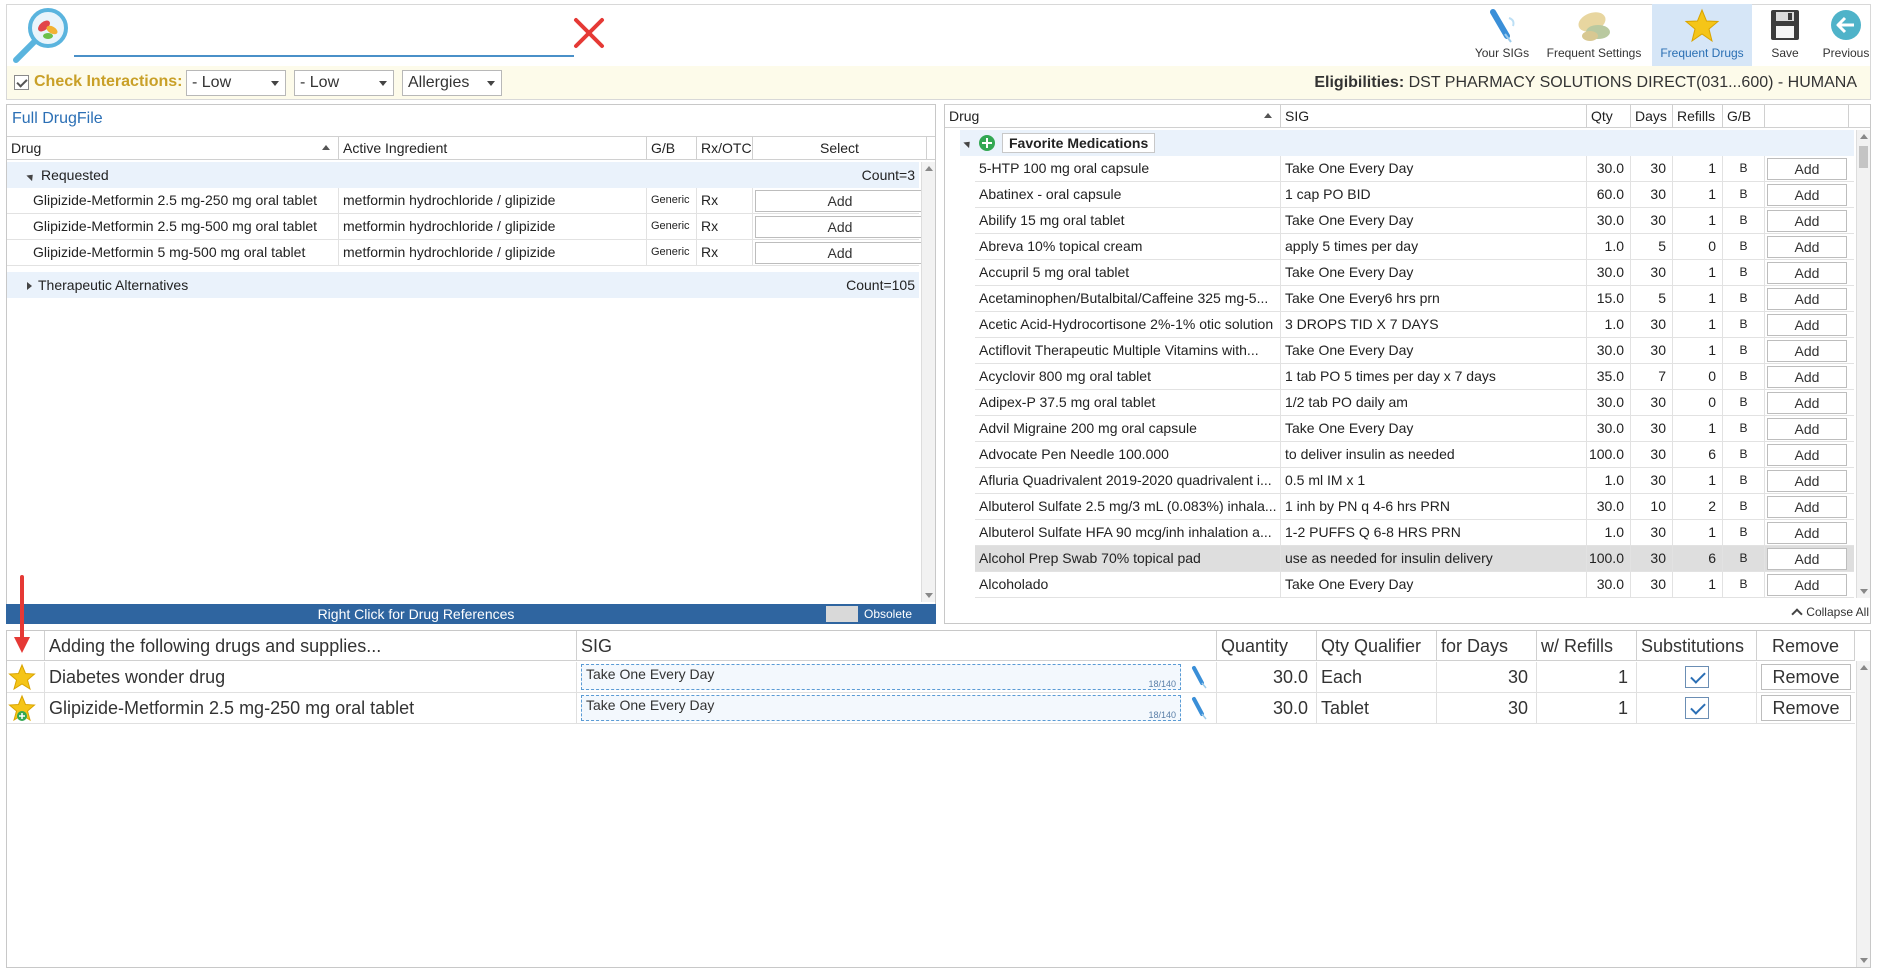 The height and width of the screenshot is (973, 1877). What do you see at coordinates (1594, 35) in the screenshot?
I see `frequent-settings-button: Frequent Settings` at bounding box center [1594, 35].